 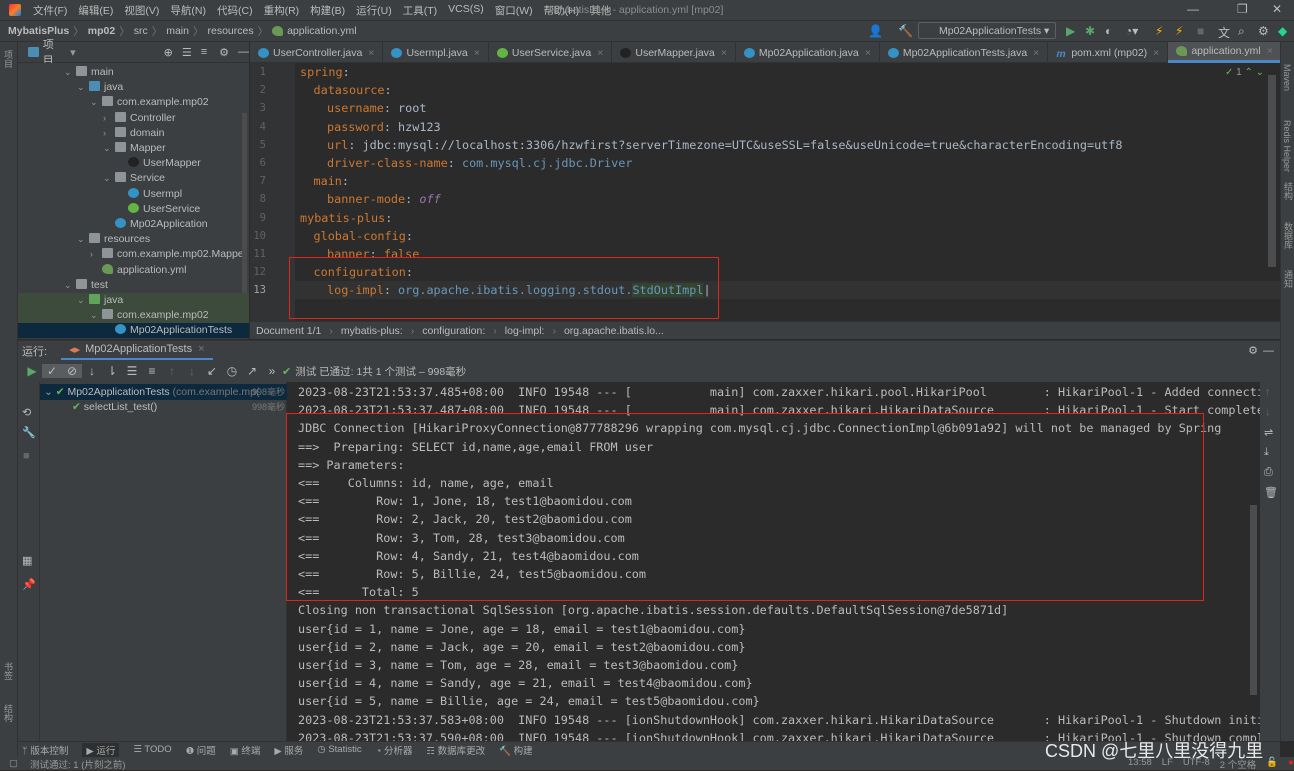 What do you see at coordinates (92, 371) in the screenshot?
I see `sort-alpha-icon: ↓` at bounding box center [92, 371].